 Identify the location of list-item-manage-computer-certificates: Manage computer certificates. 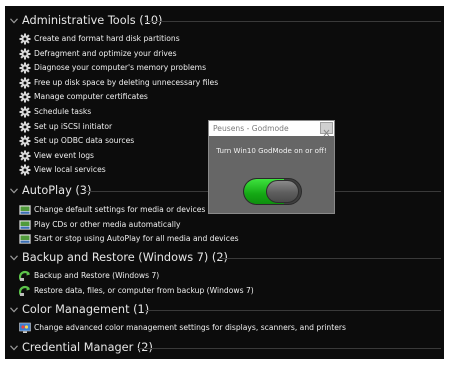
(184, 97).